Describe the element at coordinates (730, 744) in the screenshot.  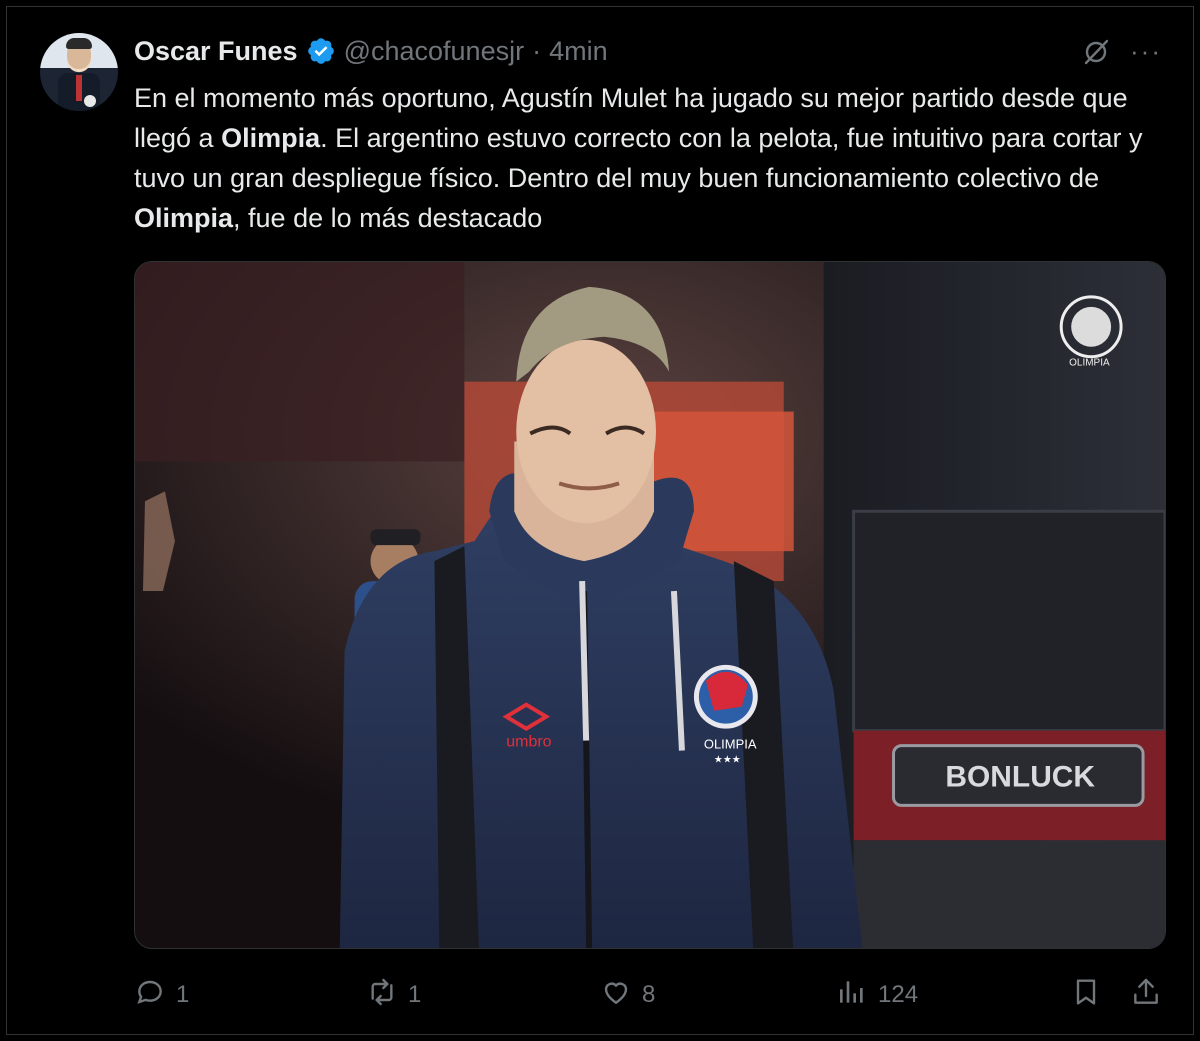
I see `crest-label-text: OLIMPIA` at that location.